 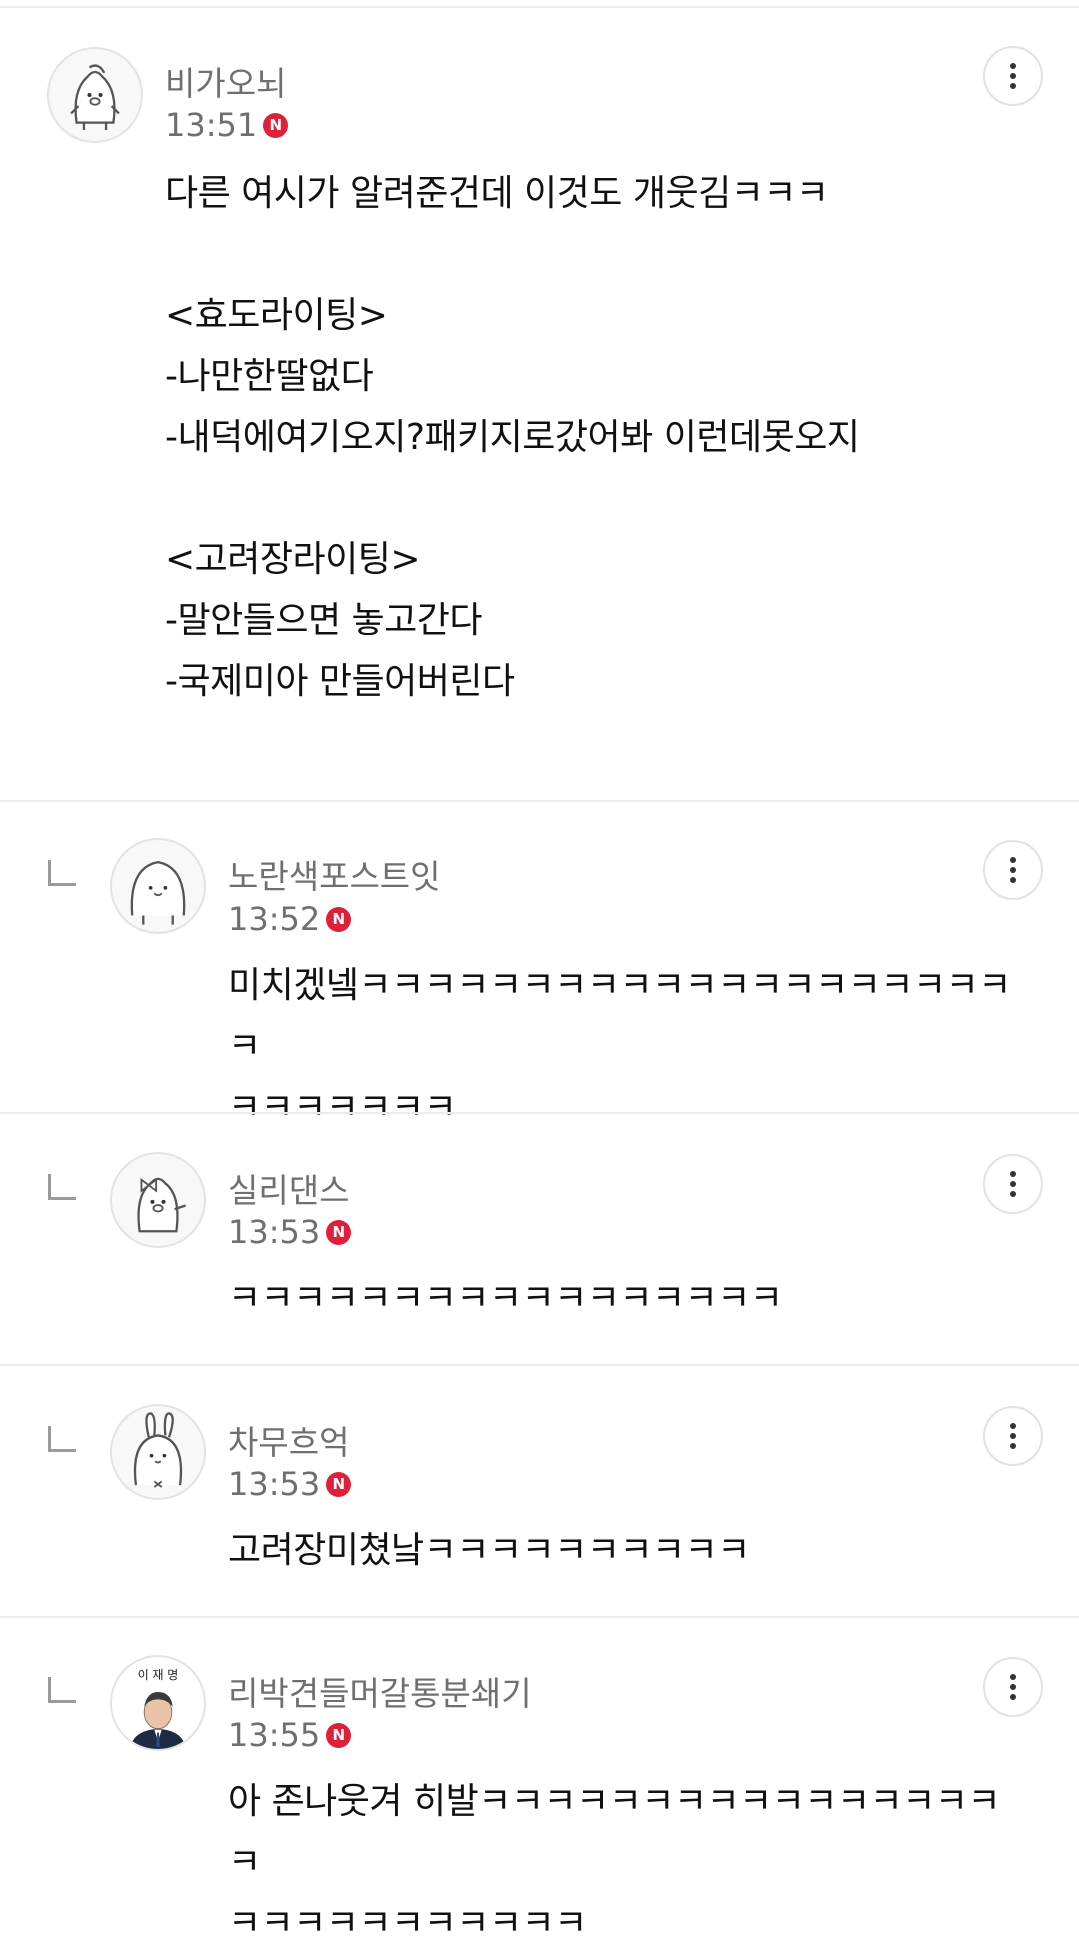 I want to click on top-divider, so click(x=539, y=7).